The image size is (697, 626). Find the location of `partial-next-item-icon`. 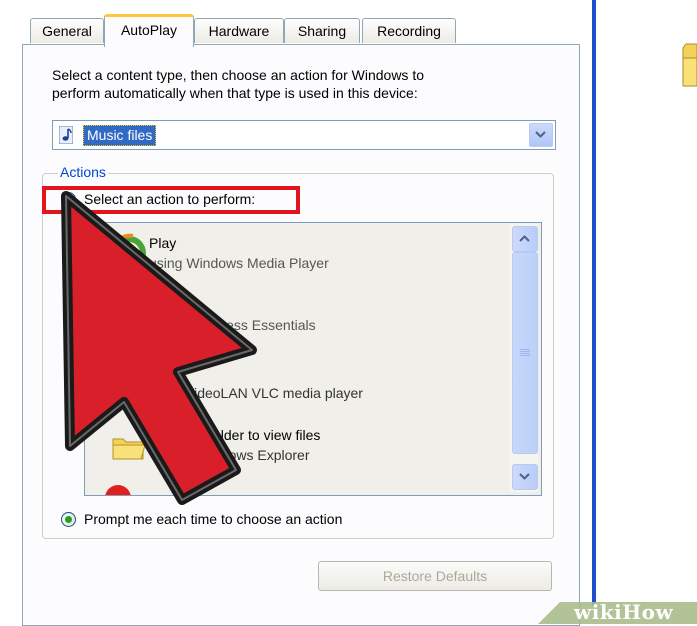

partial-next-item-icon is located at coordinates (118, 490).